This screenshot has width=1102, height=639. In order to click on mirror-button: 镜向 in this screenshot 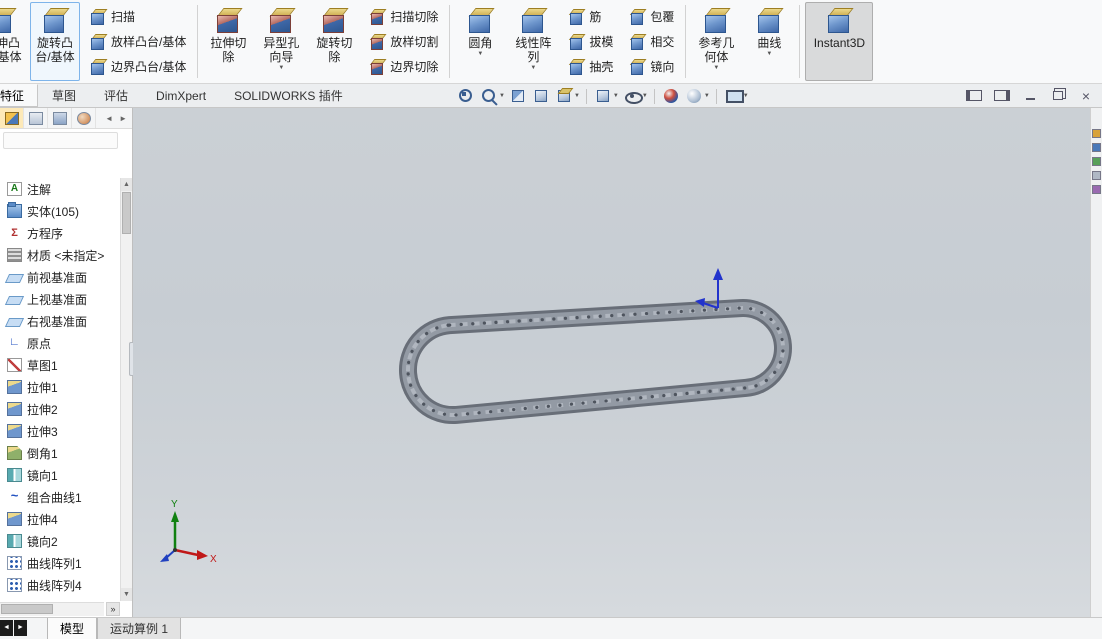, I will do `click(651, 67)`.